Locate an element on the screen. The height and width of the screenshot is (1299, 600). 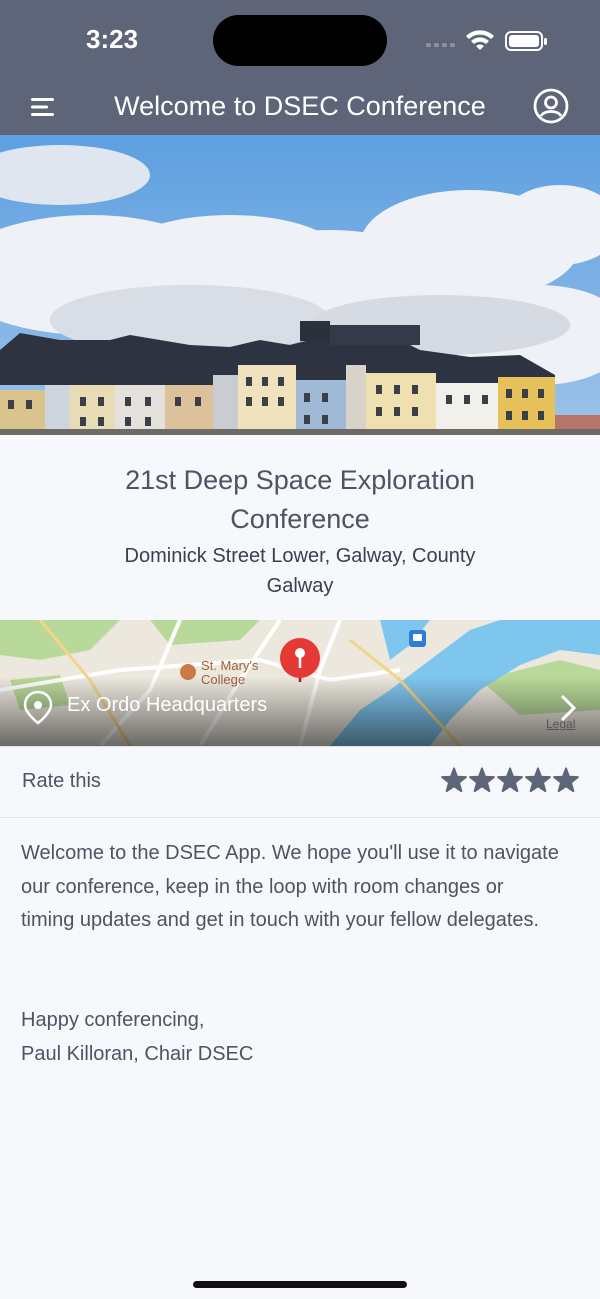
rating-row: Rate this is located at coordinates (300, 782).